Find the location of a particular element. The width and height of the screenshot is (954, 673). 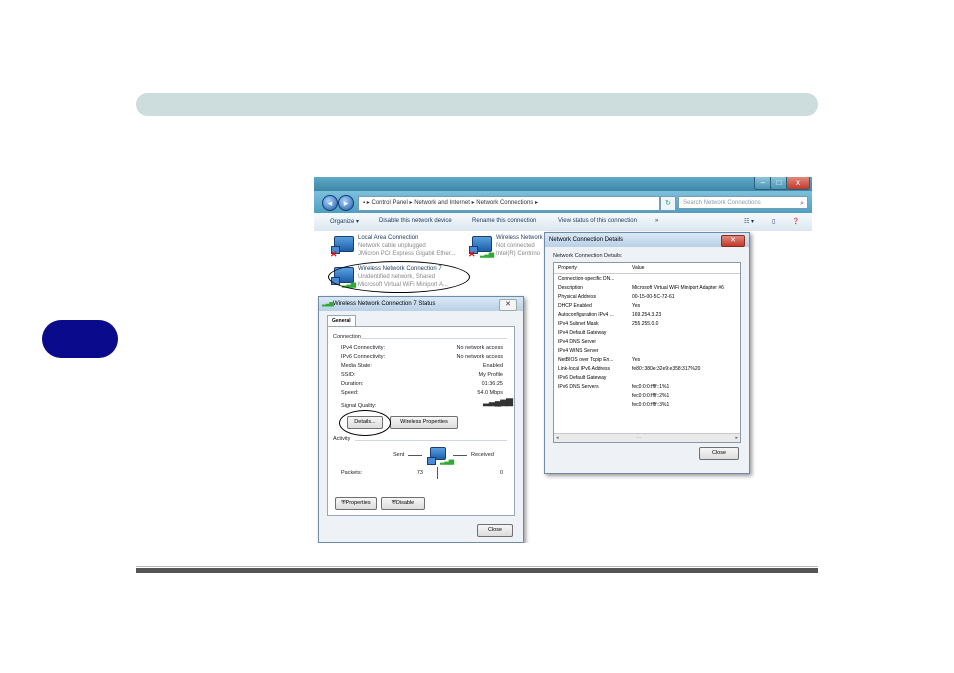

chapter-tab is located at coordinates (80, 339).